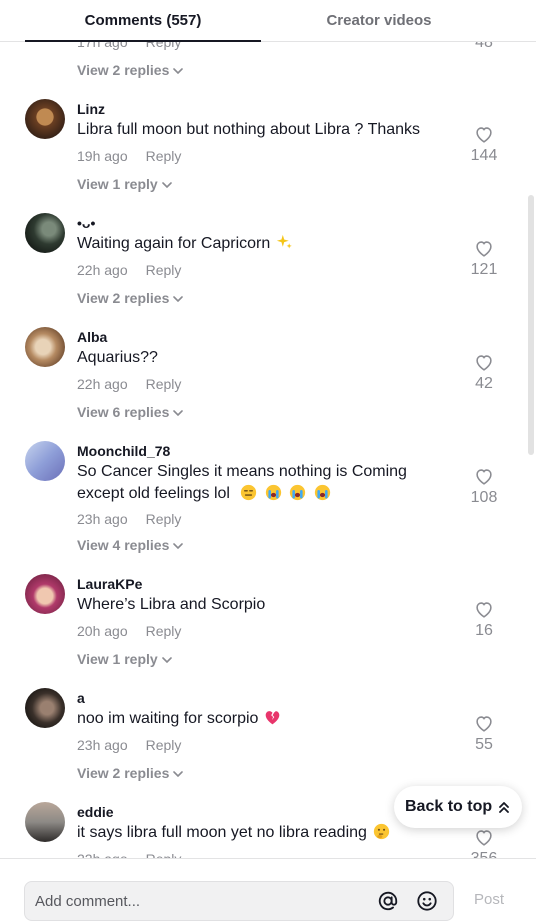 Image resolution: width=536 pixels, height=924 pixels. What do you see at coordinates (168, 718) in the screenshot?
I see `comment-text-content: noo im waiting for scorpio` at bounding box center [168, 718].